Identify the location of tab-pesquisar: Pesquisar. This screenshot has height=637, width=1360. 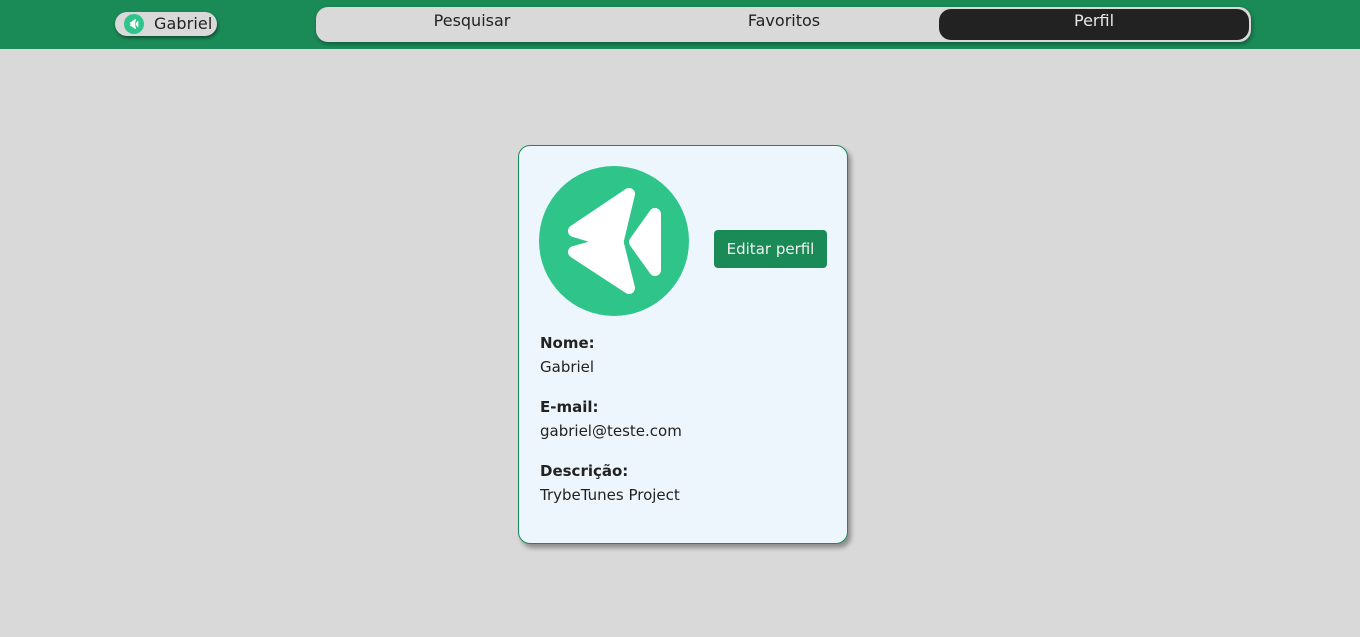
(472, 24).